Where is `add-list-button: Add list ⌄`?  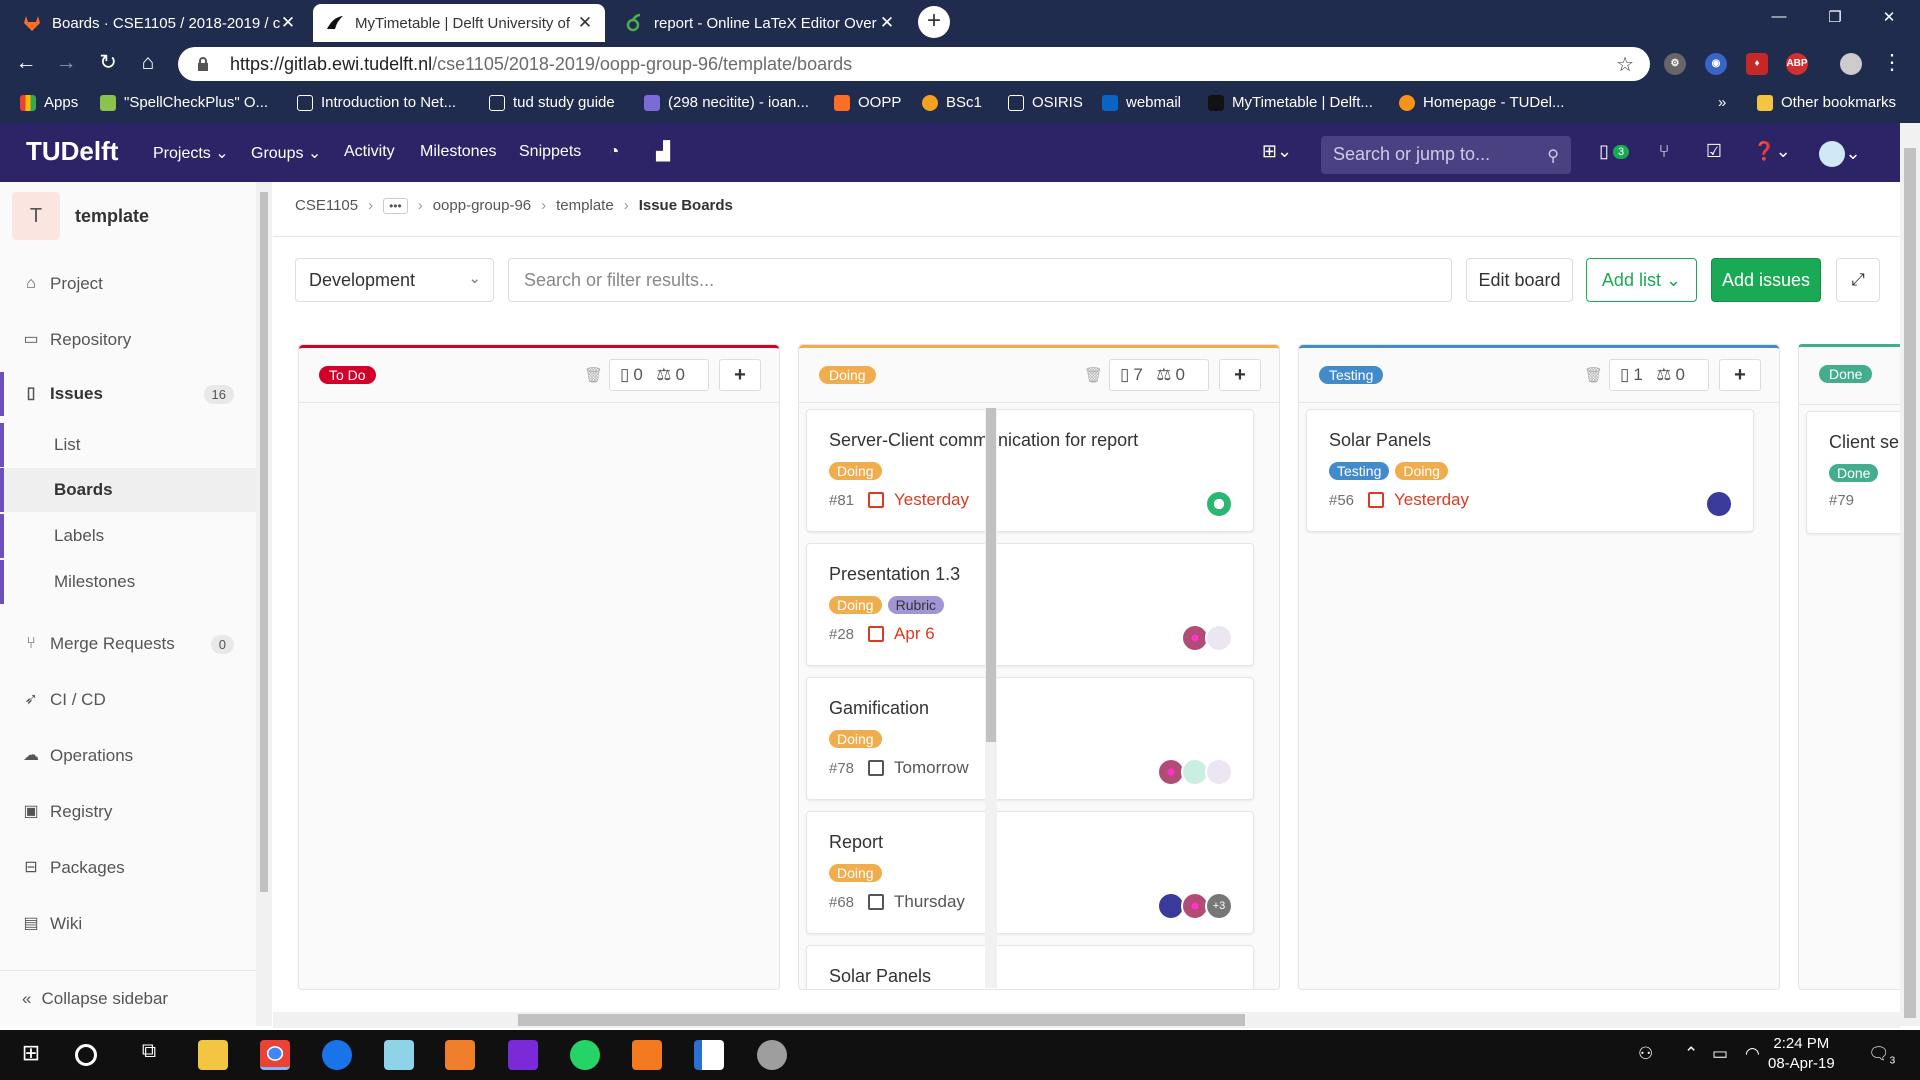
add-list-button: Add list ⌄ is located at coordinates (1641, 280).